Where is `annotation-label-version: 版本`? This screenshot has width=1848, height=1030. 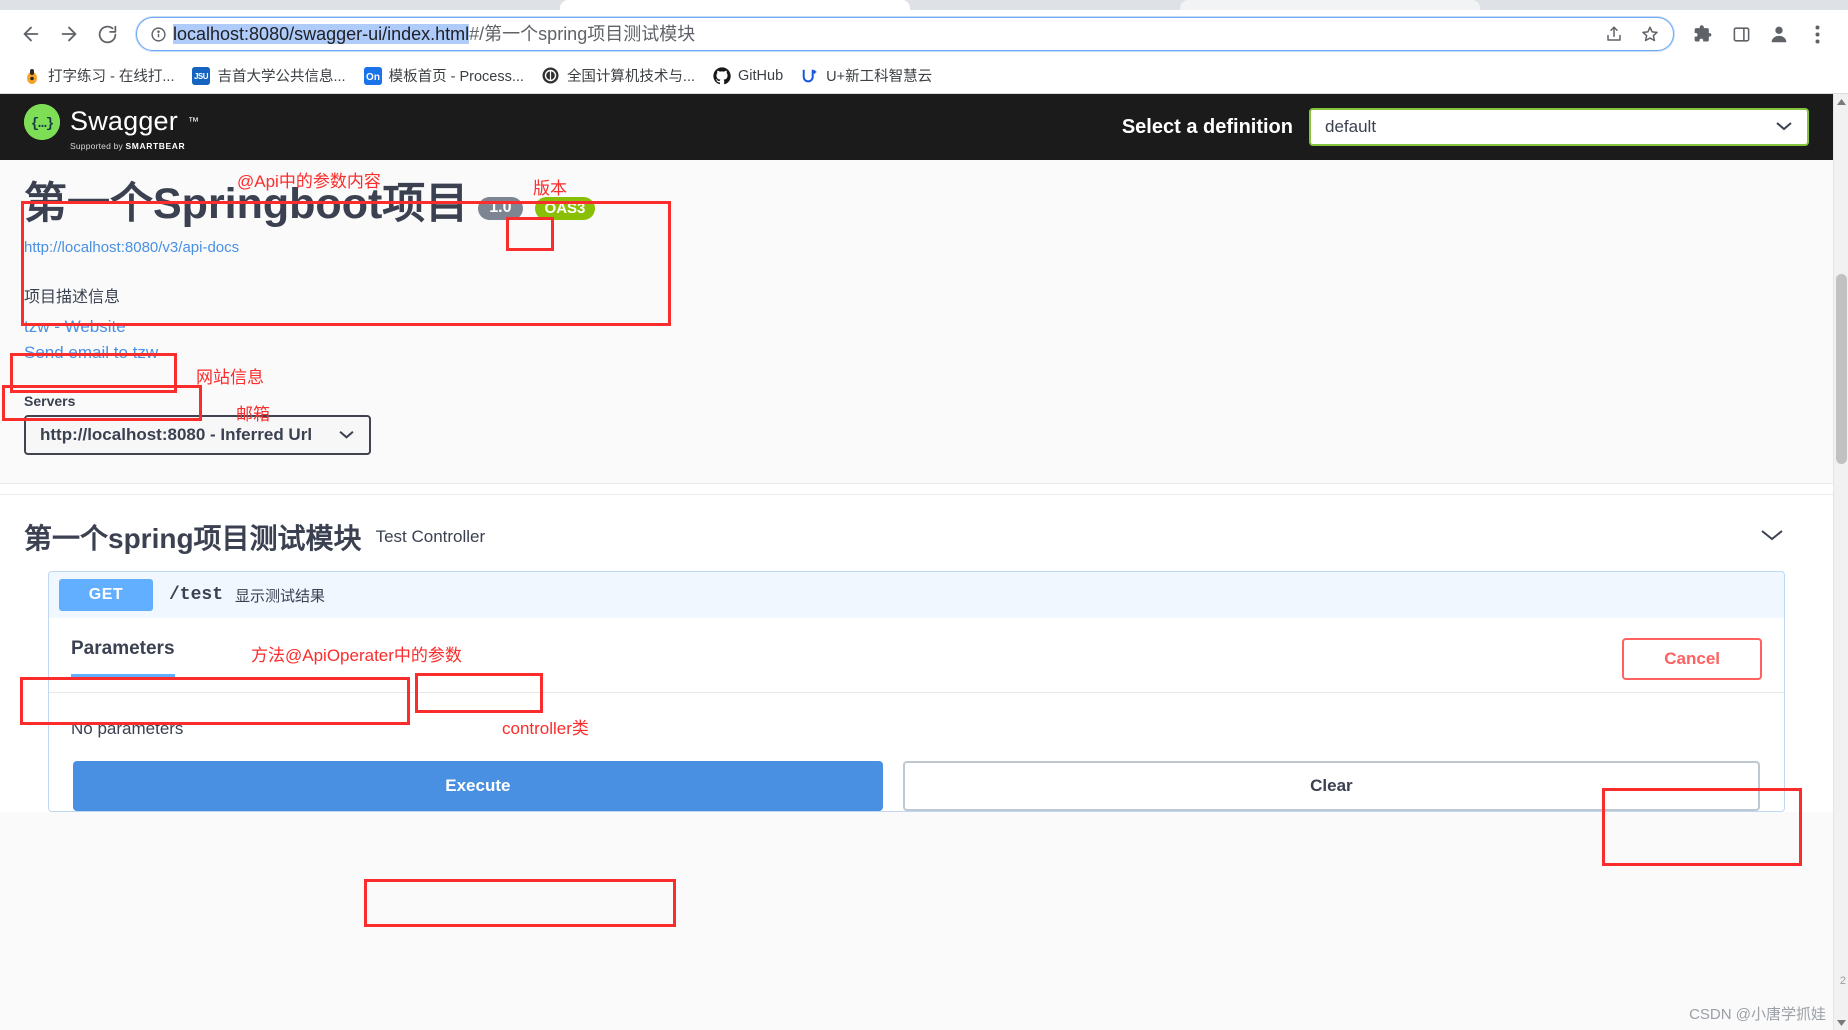
annotation-label-version: 版本 is located at coordinates (550, 188).